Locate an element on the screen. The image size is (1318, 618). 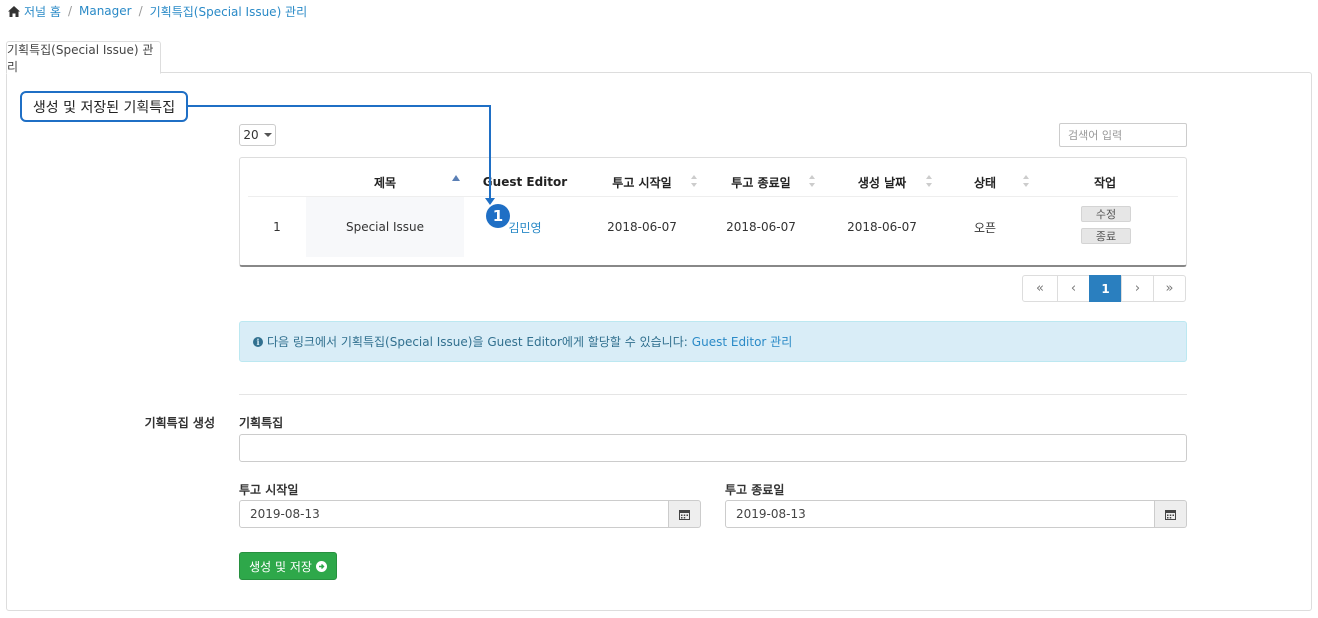
sort-asc-icon is located at coordinates (456, 181).